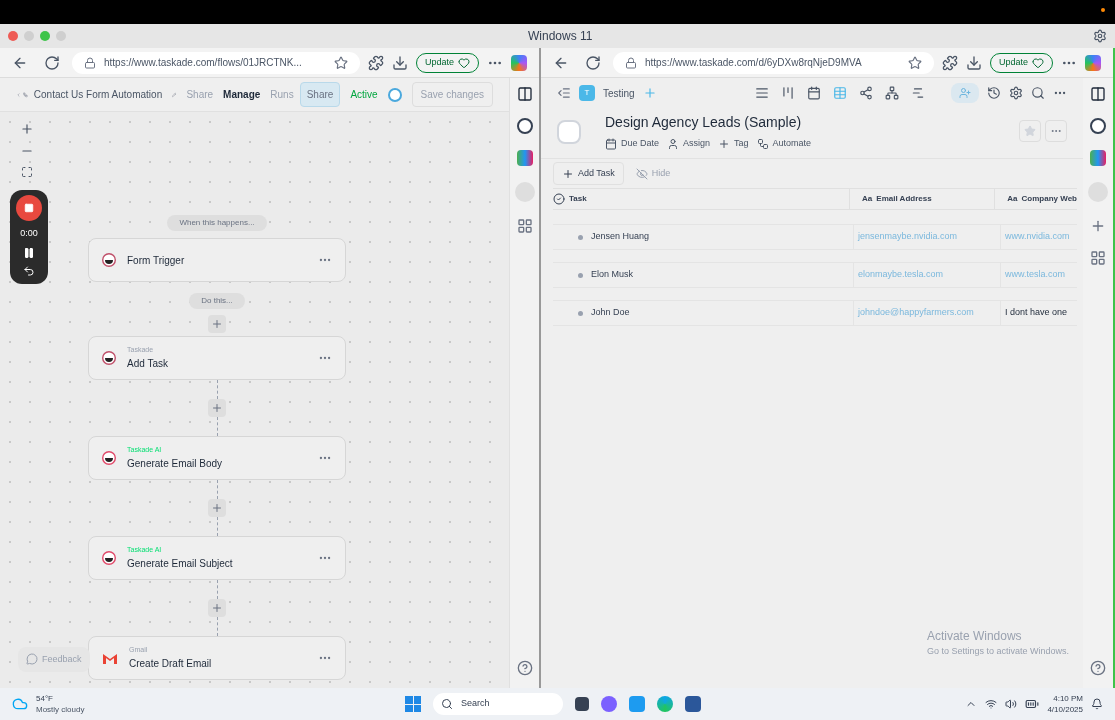  I want to click on org-chart-icon, so click(891, 93).